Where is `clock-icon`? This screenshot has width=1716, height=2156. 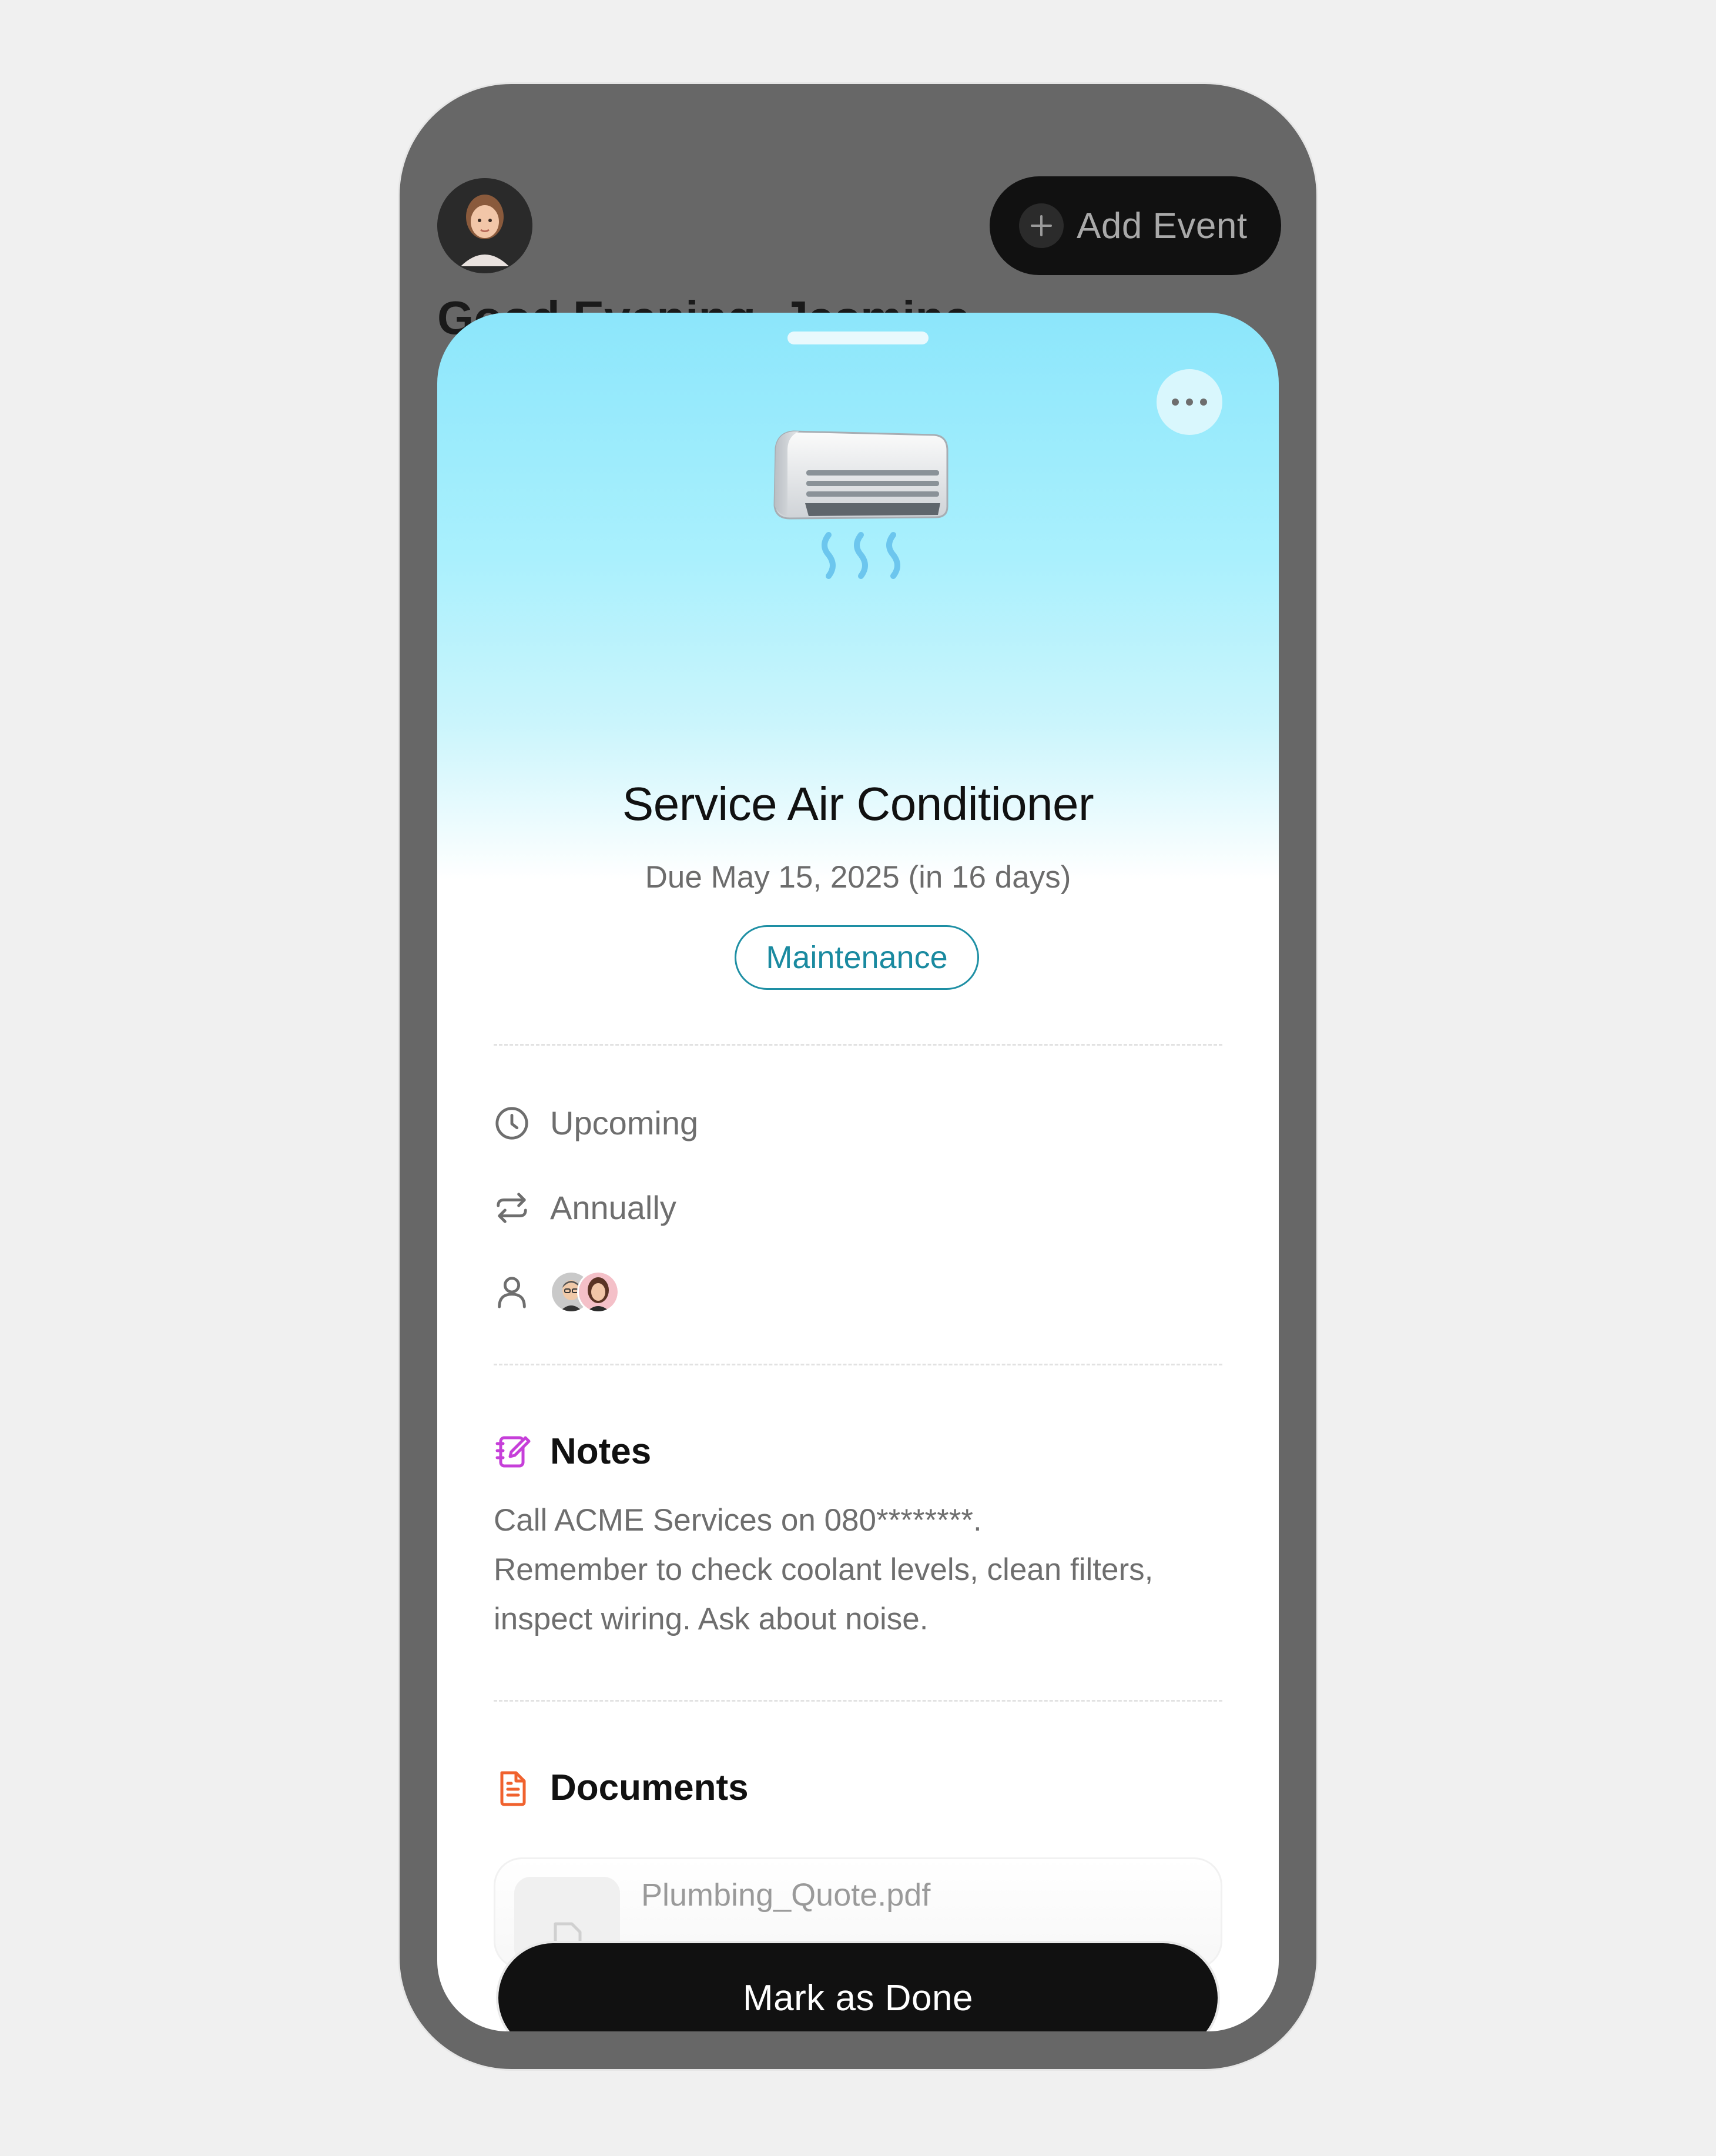
clock-icon is located at coordinates (511, 1123).